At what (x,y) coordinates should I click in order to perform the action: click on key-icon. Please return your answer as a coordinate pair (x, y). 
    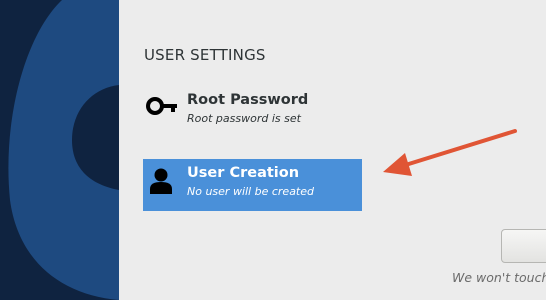
    Looking at the image, I should click on (162, 109).